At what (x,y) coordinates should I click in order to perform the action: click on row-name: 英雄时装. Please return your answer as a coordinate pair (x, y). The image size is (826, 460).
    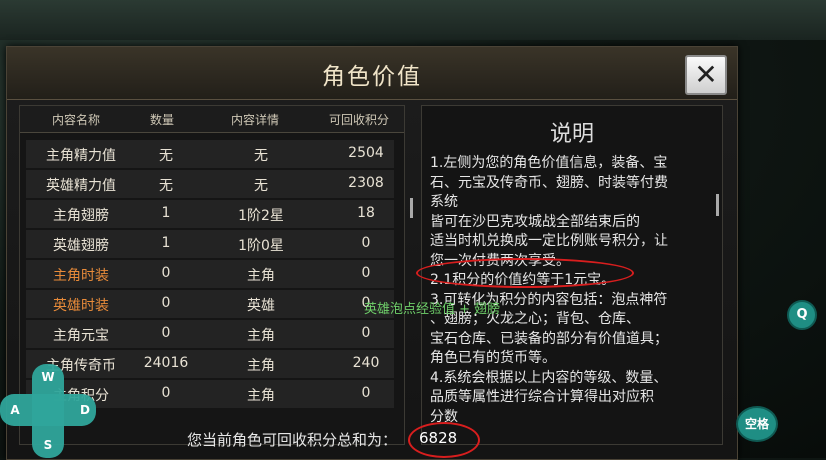
    Looking at the image, I should click on (81, 306).